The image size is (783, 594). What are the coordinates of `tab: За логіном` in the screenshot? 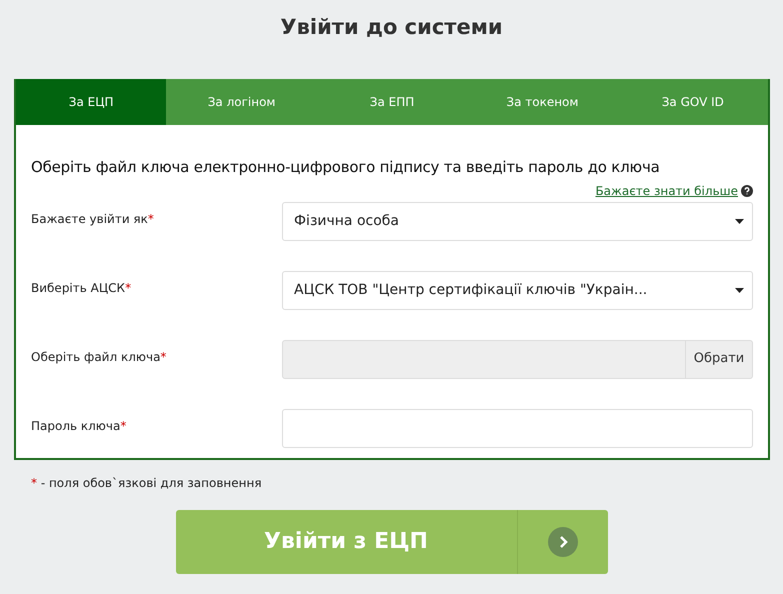 It's located at (241, 102).